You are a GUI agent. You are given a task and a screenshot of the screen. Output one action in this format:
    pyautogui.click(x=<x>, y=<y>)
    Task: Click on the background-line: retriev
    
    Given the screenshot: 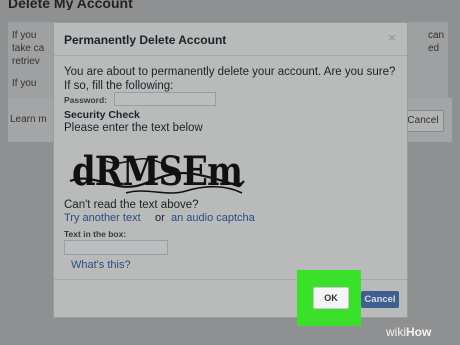 What is the action you would take?
    pyautogui.click(x=26, y=61)
    